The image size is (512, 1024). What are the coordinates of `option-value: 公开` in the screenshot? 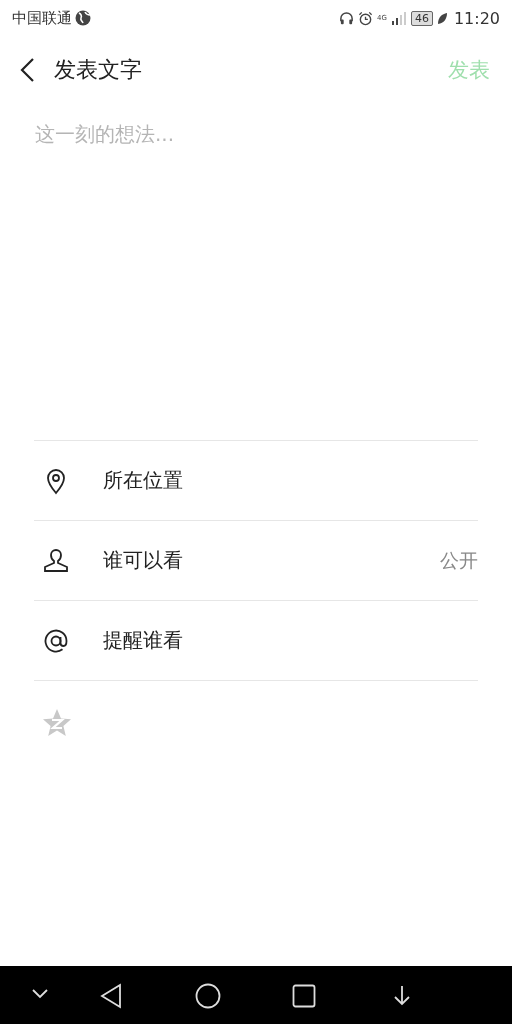 It's located at (459, 560).